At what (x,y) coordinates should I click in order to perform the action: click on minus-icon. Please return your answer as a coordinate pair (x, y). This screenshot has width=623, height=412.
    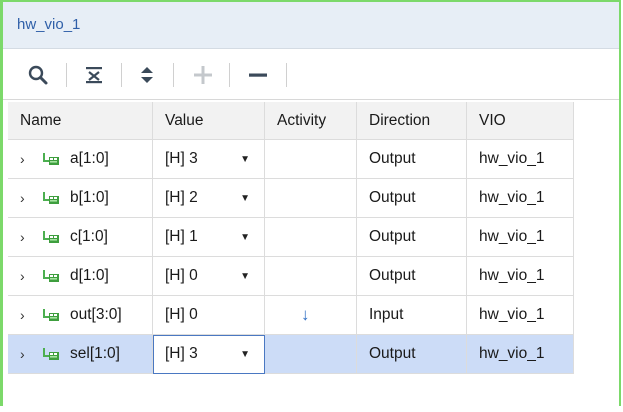
    Looking at the image, I should click on (258, 75).